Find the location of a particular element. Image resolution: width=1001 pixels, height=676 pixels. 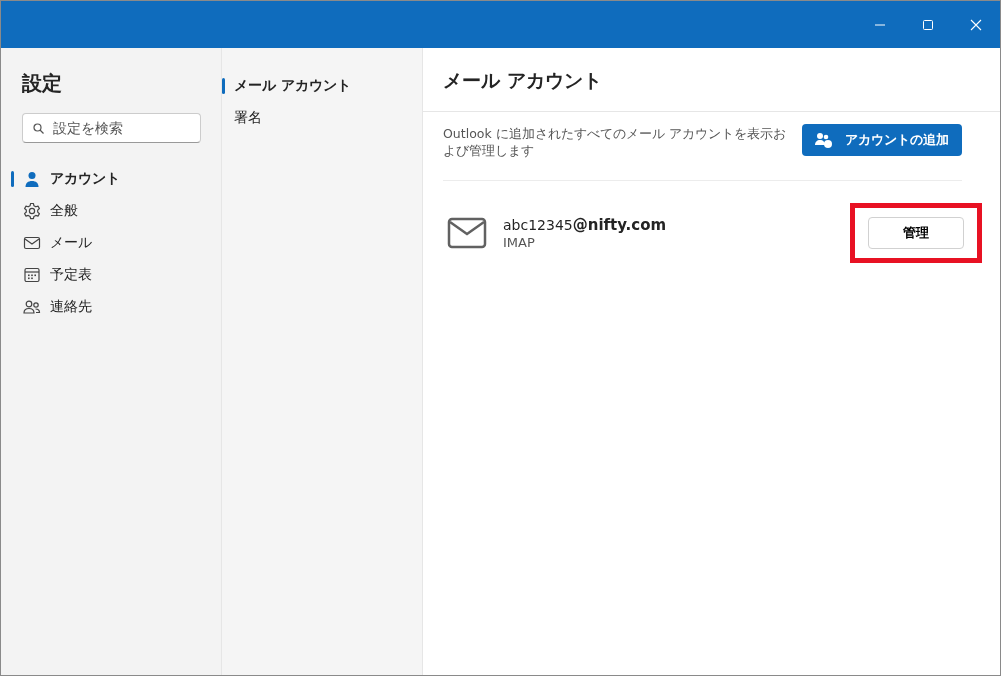

people-icon is located at coordinates (32, 307).